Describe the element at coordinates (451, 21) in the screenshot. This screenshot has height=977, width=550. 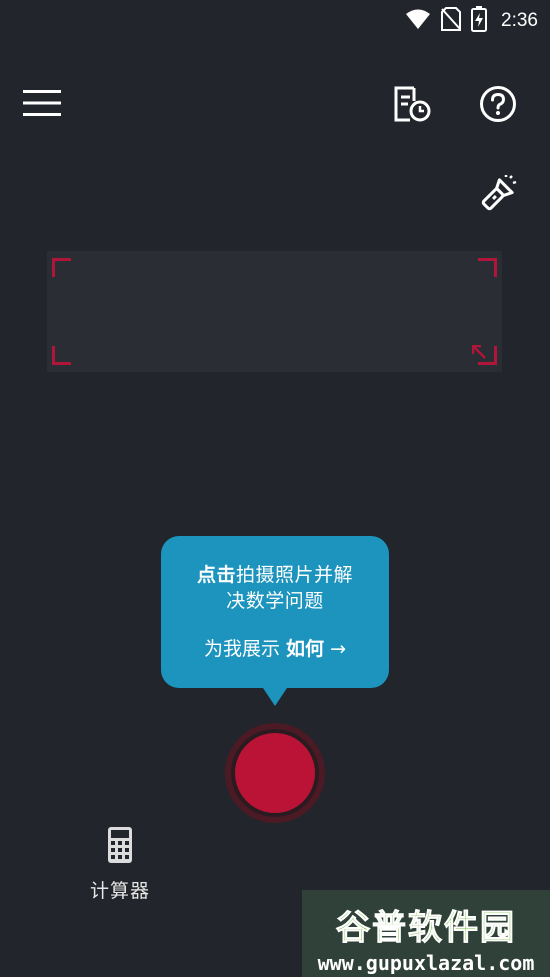
I see `no-sim-icon` at that location.